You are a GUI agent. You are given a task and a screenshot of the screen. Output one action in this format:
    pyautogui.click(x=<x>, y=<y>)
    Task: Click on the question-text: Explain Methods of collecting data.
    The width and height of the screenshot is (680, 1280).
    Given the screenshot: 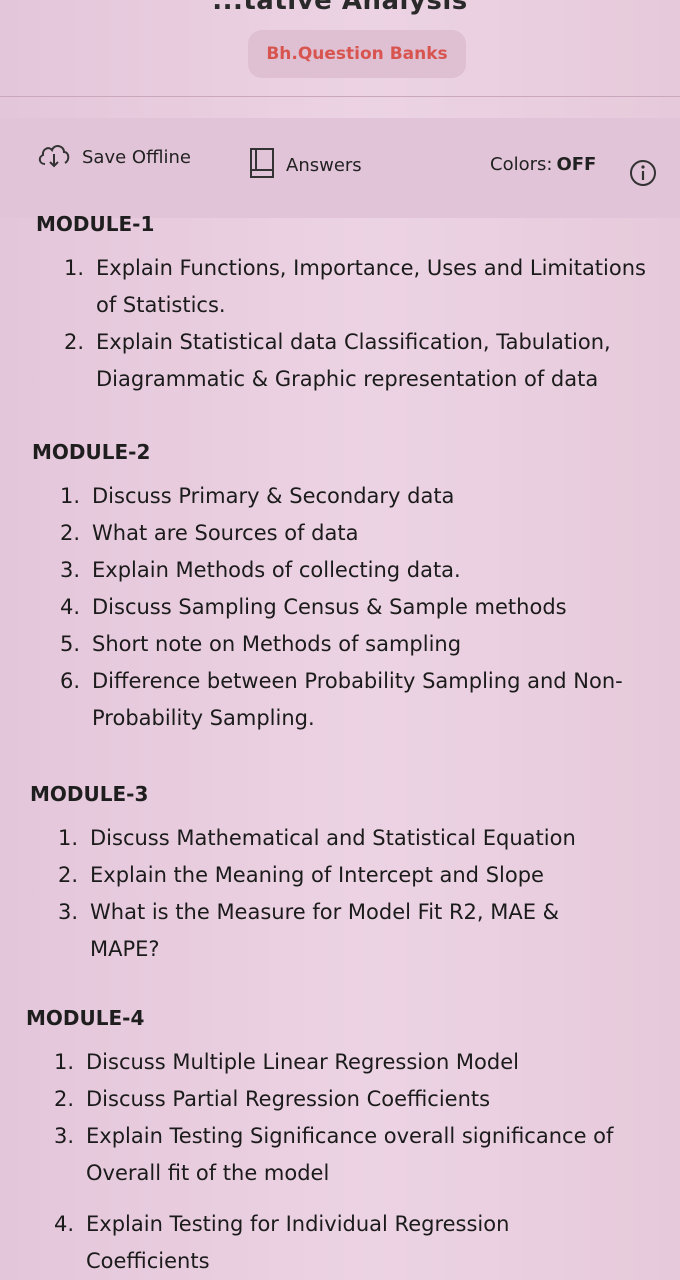 What is the action you would take?
    pyautogui.click(x=276, y=570)
    